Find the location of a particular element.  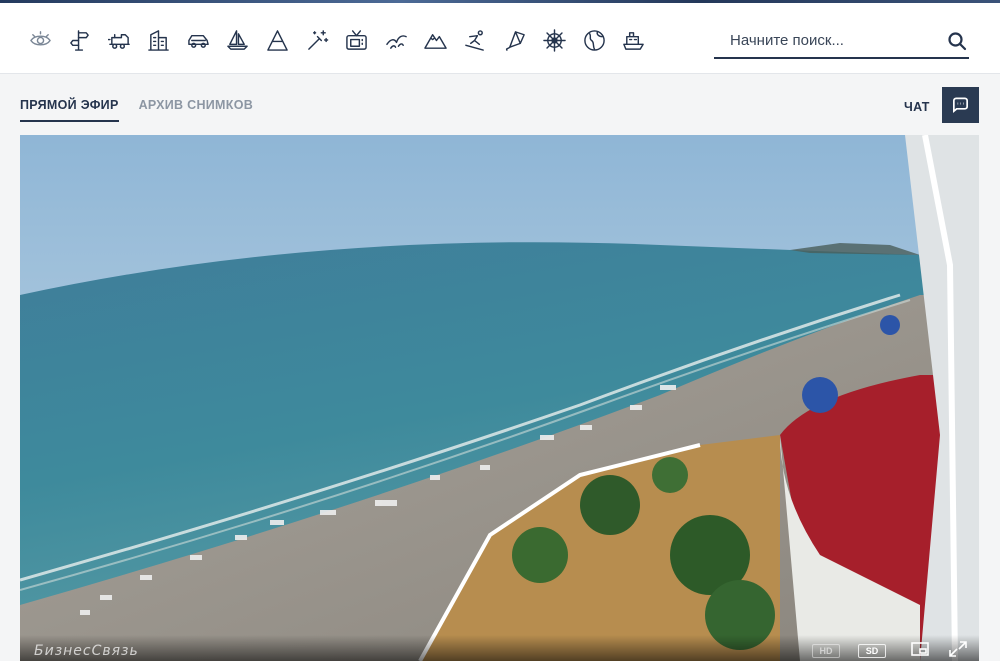

mountain-peak-icon is located at coordinates (277, 40).